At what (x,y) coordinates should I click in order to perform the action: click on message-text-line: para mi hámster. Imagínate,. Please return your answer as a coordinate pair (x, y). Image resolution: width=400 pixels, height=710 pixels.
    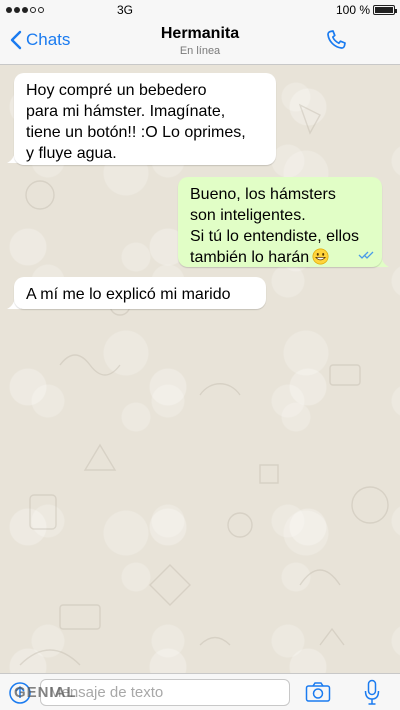
    Looking at the image, I should click on (126, 111).